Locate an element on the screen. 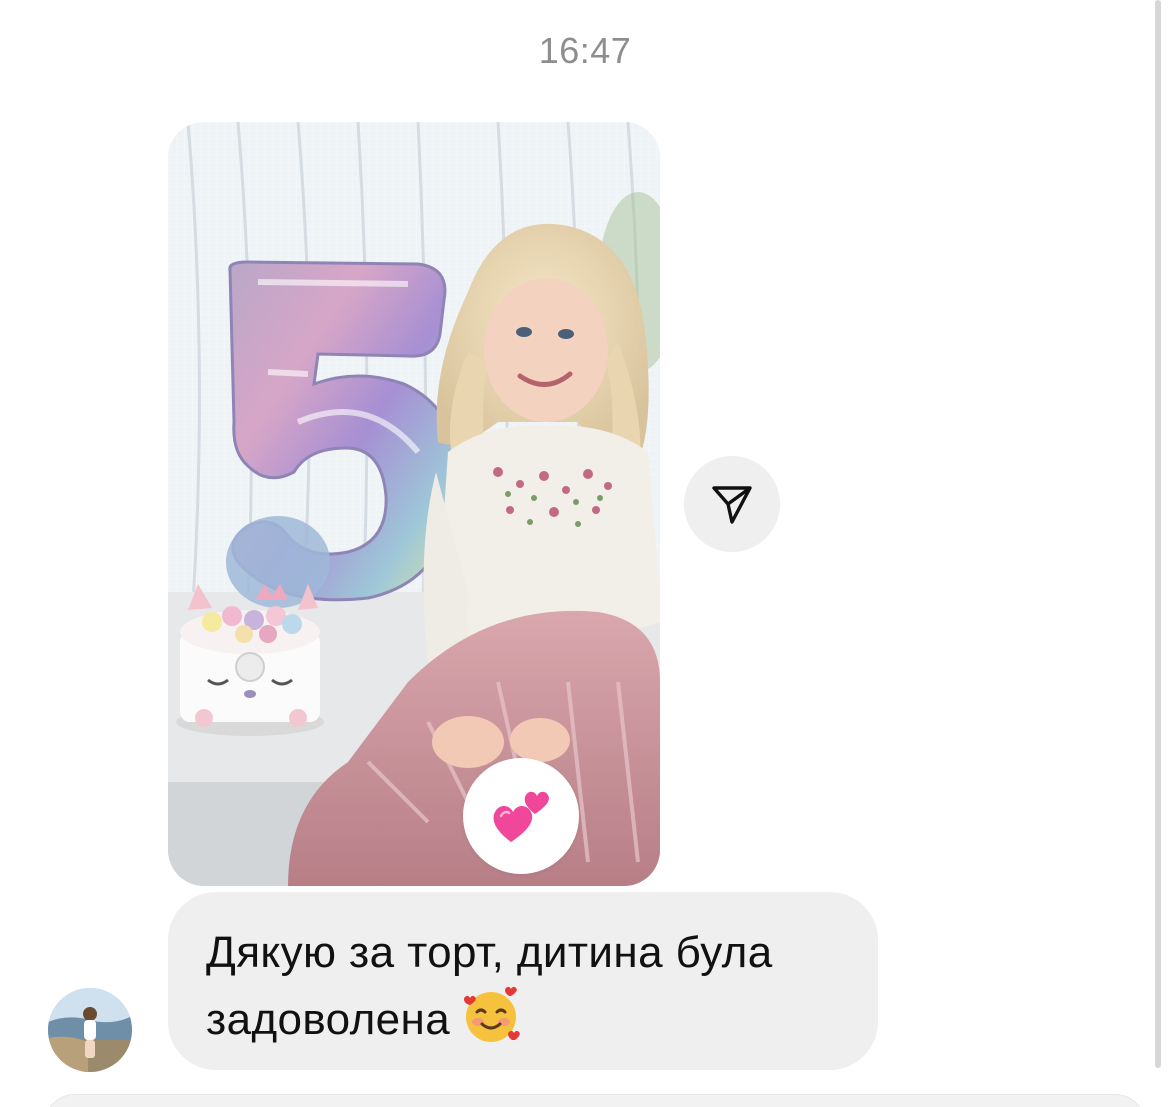 Image resolution: width=1170 pixels, height=1107 pixels. smiling-face-with-hearts-icon is located at coordinates (491, 1023).